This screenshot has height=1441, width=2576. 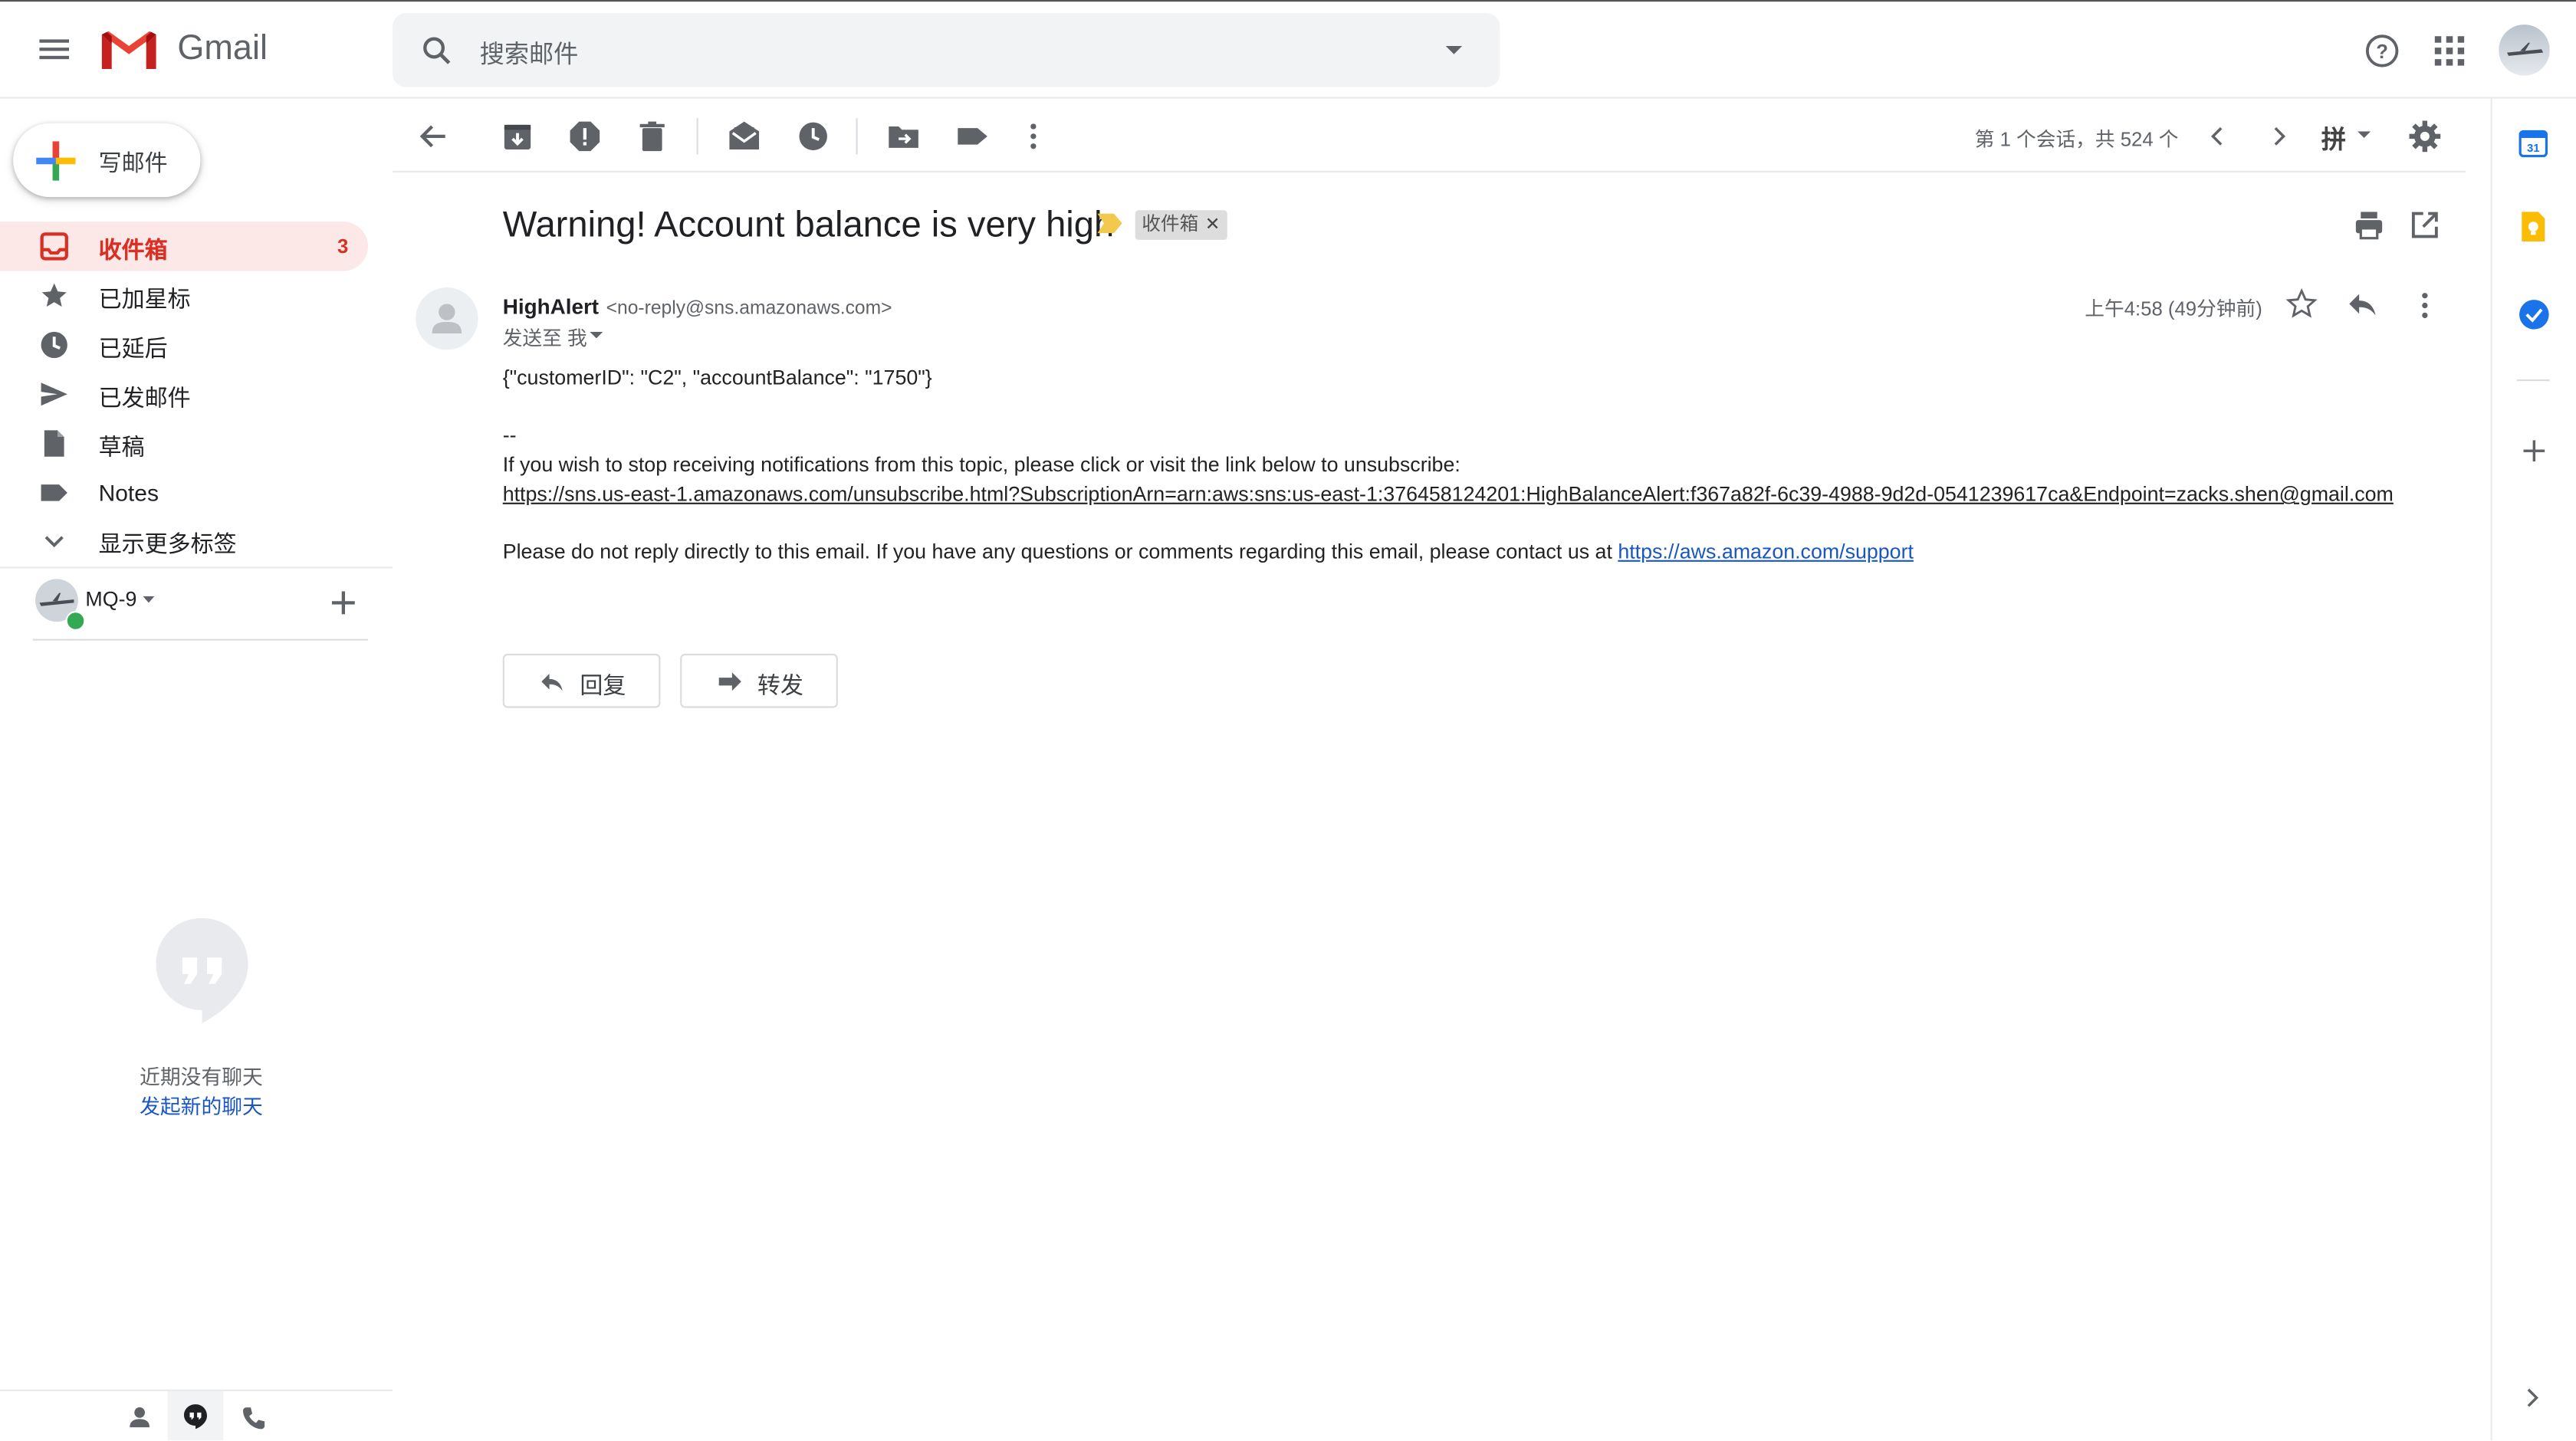 I want to click on sidebar-item-inbox: 收件箱 3, so click(x=184, y=246).